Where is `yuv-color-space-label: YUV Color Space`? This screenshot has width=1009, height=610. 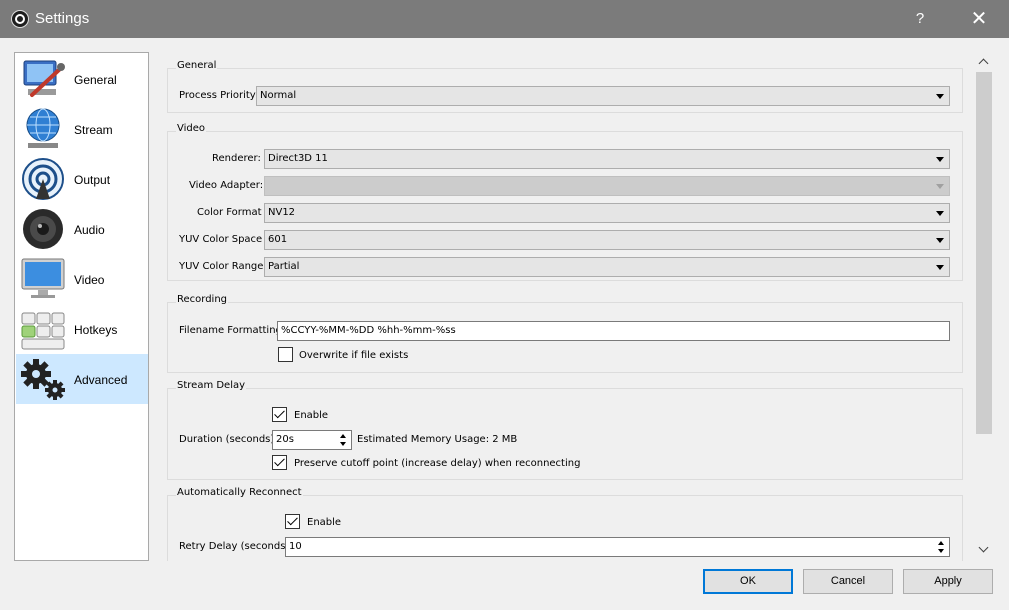
yuv-color-space-label: YUV Color Space is located at coordinates (221, 239).